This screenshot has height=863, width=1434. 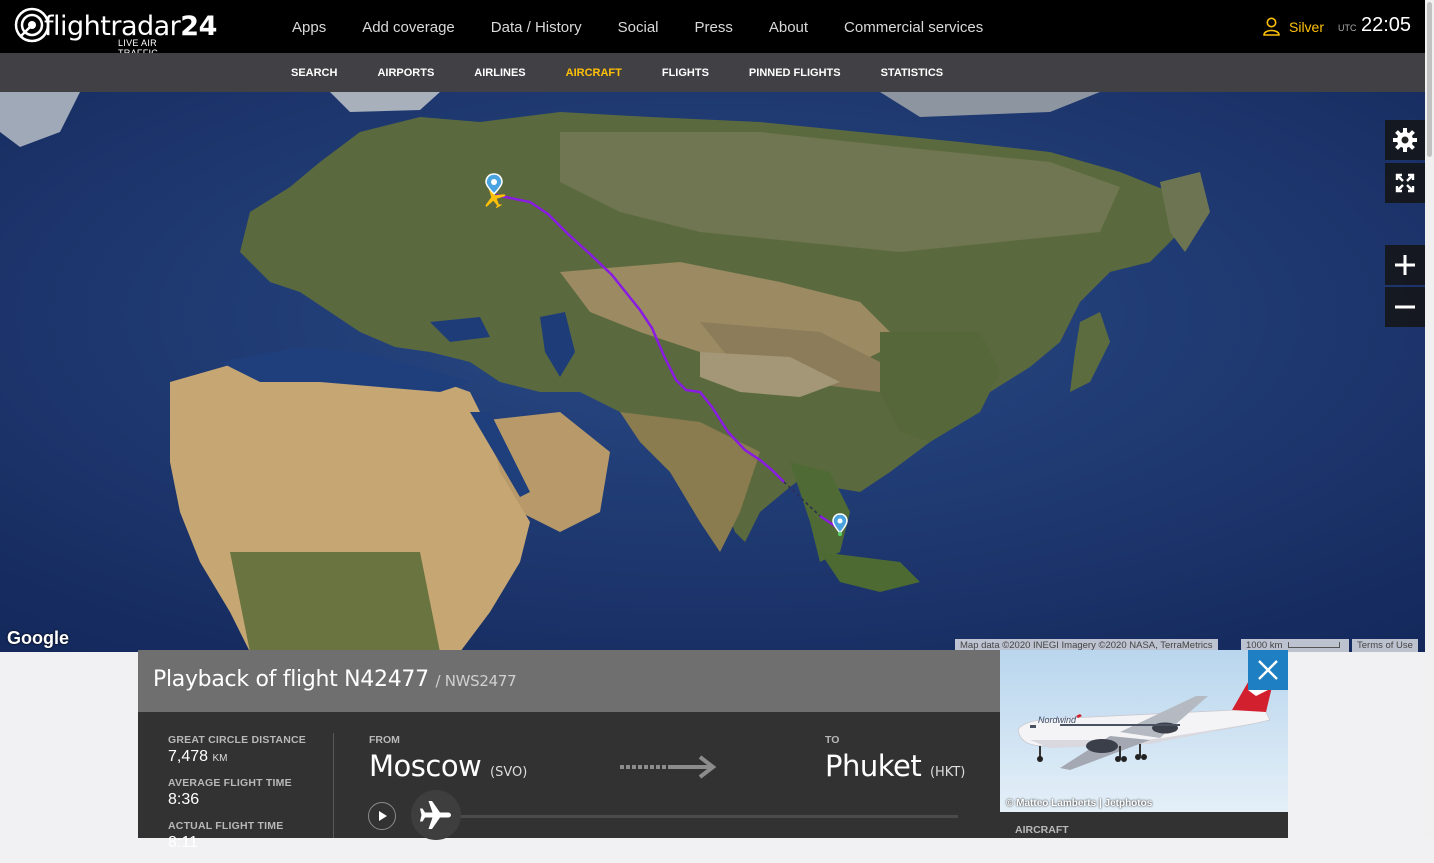 What do you see at coordinates (220, 758) in the screenshot?
I see `distance-unit: KM` at bounding box center [220, 758].